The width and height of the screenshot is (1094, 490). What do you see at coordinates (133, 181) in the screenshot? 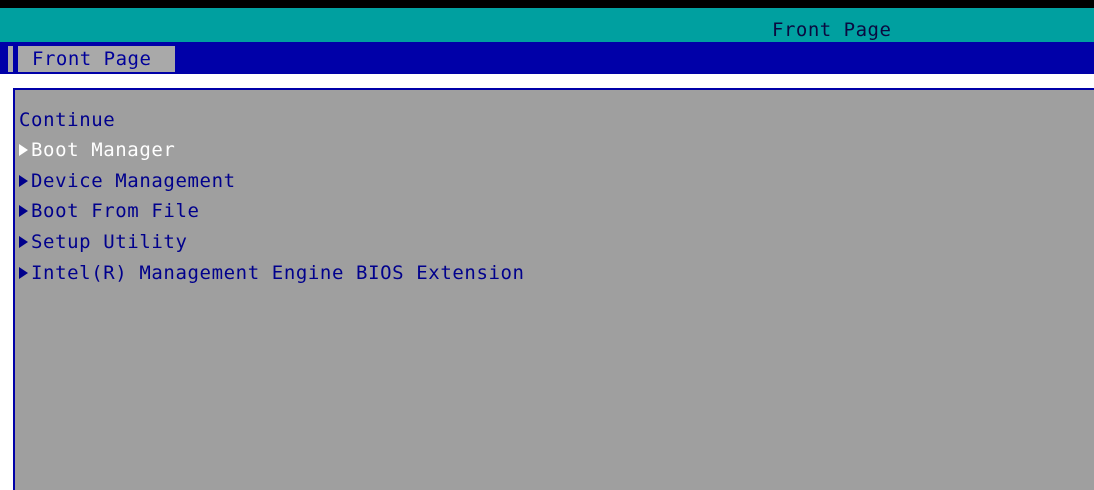
I see `menu-item-label: Device Management` at bounding box center [133, 181].